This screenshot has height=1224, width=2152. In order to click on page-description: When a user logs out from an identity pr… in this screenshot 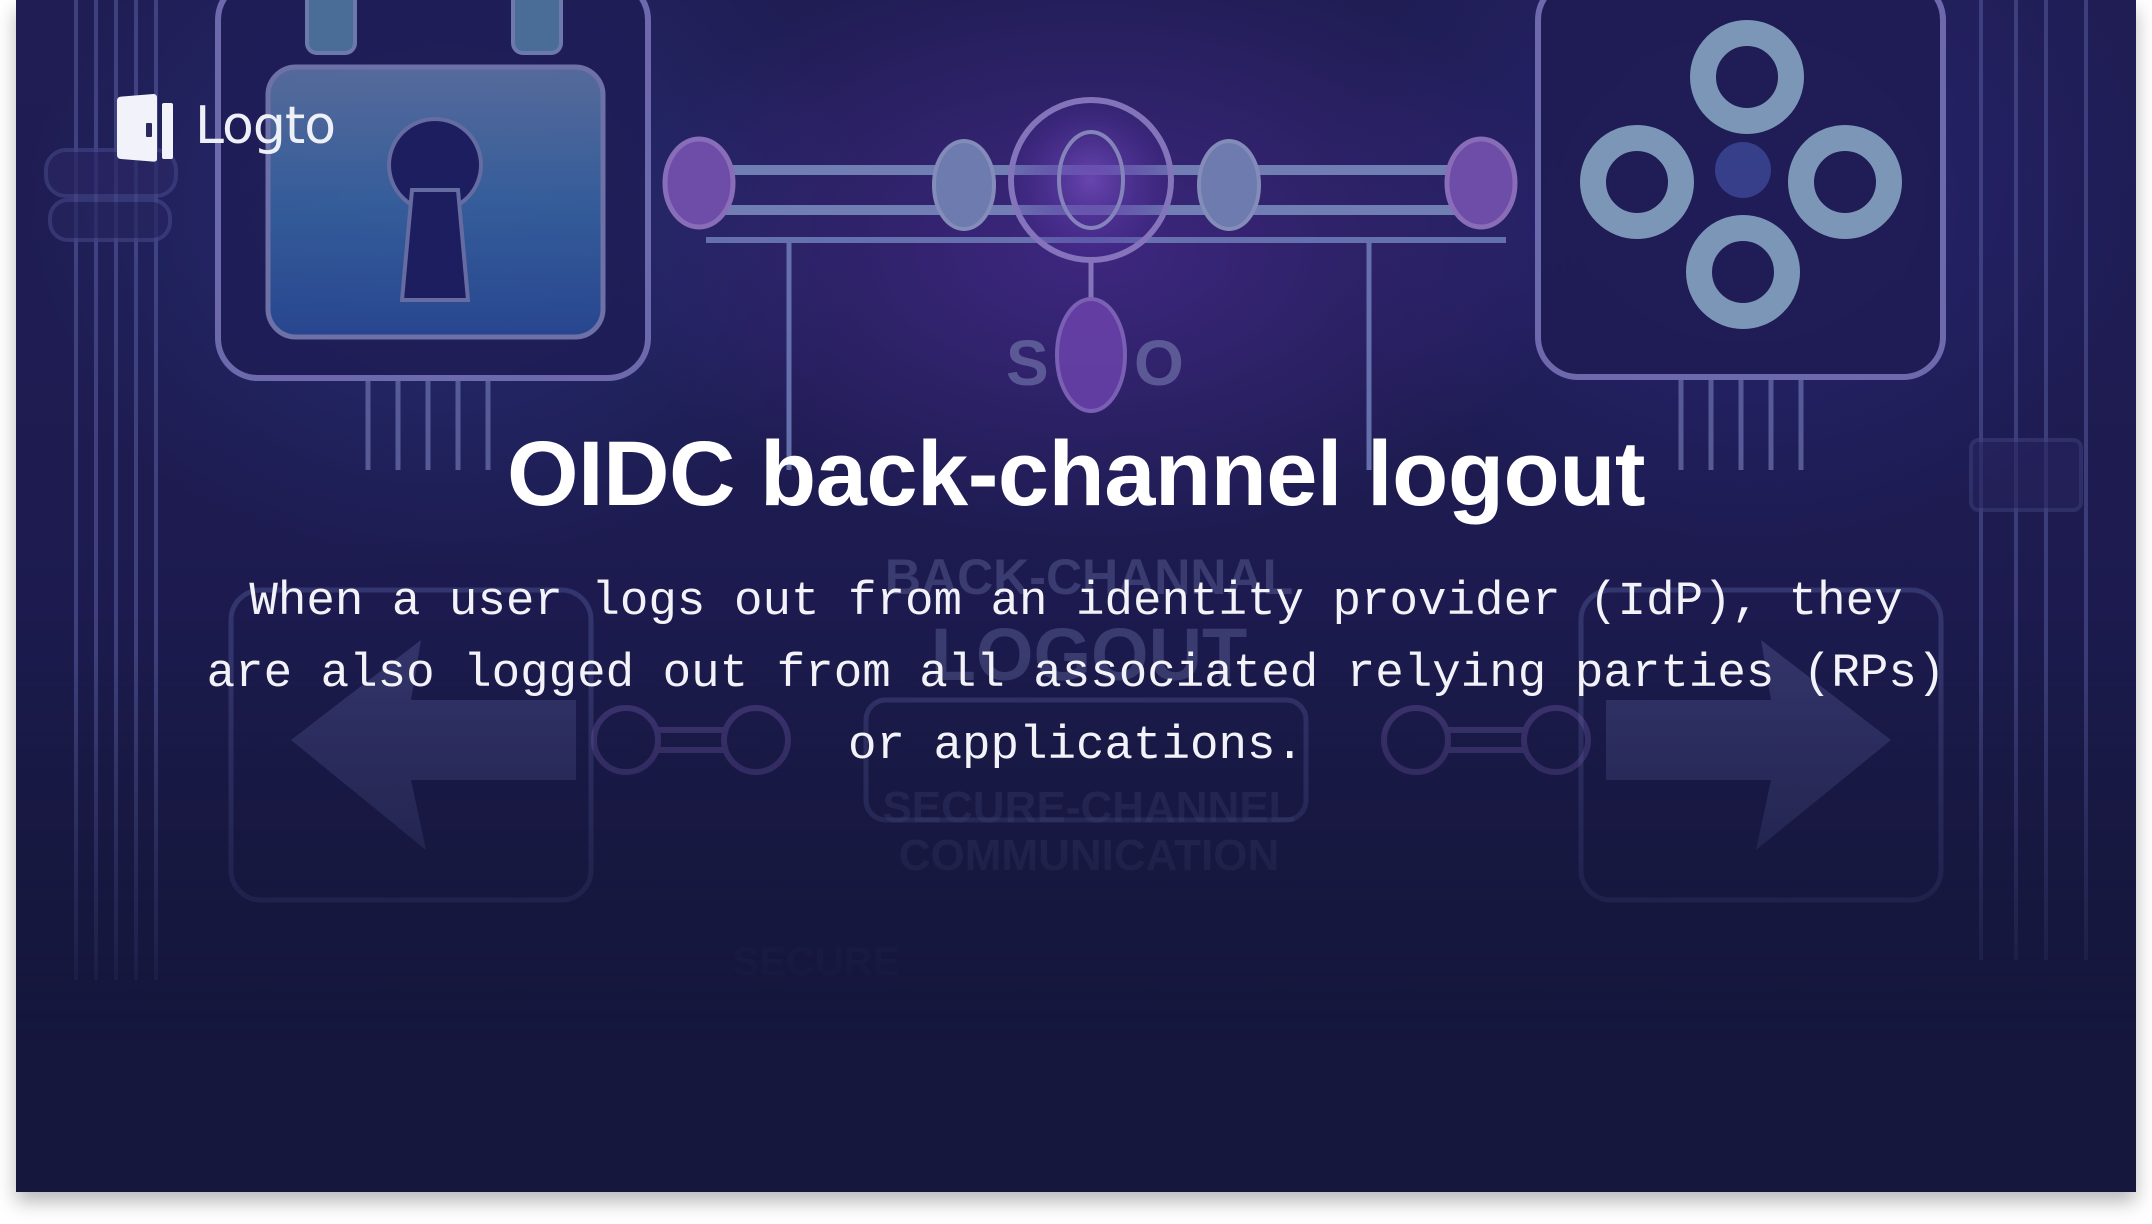, I will do `click(1076, 674)`.